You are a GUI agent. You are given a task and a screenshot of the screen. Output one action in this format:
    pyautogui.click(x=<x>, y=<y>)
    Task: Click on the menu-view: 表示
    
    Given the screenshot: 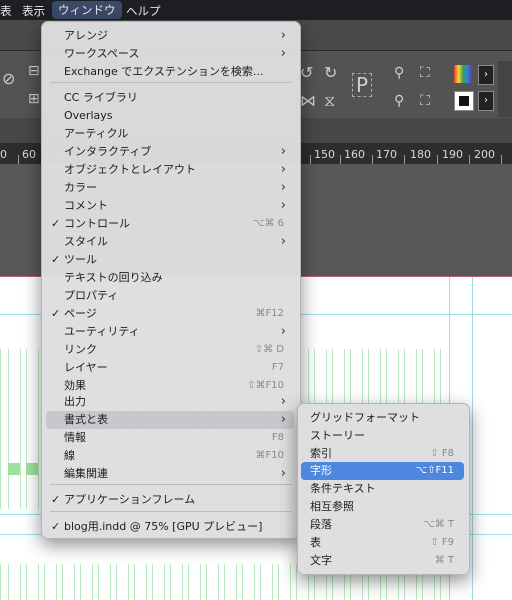 What is the action you would take?
    pyautogui.click(x=33, y=11)
    